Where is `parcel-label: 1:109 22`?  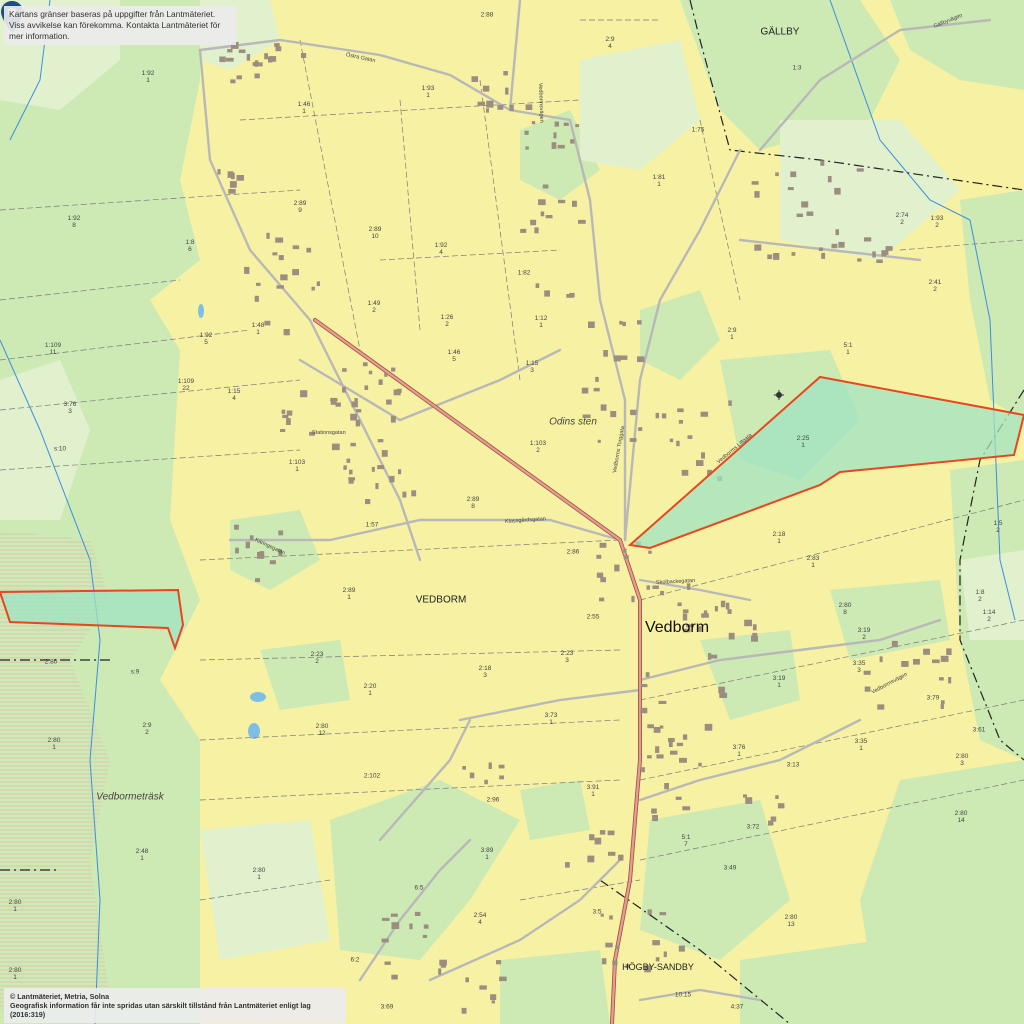
parcel-label: 1:109 22 is located at coordinates (186, 385).